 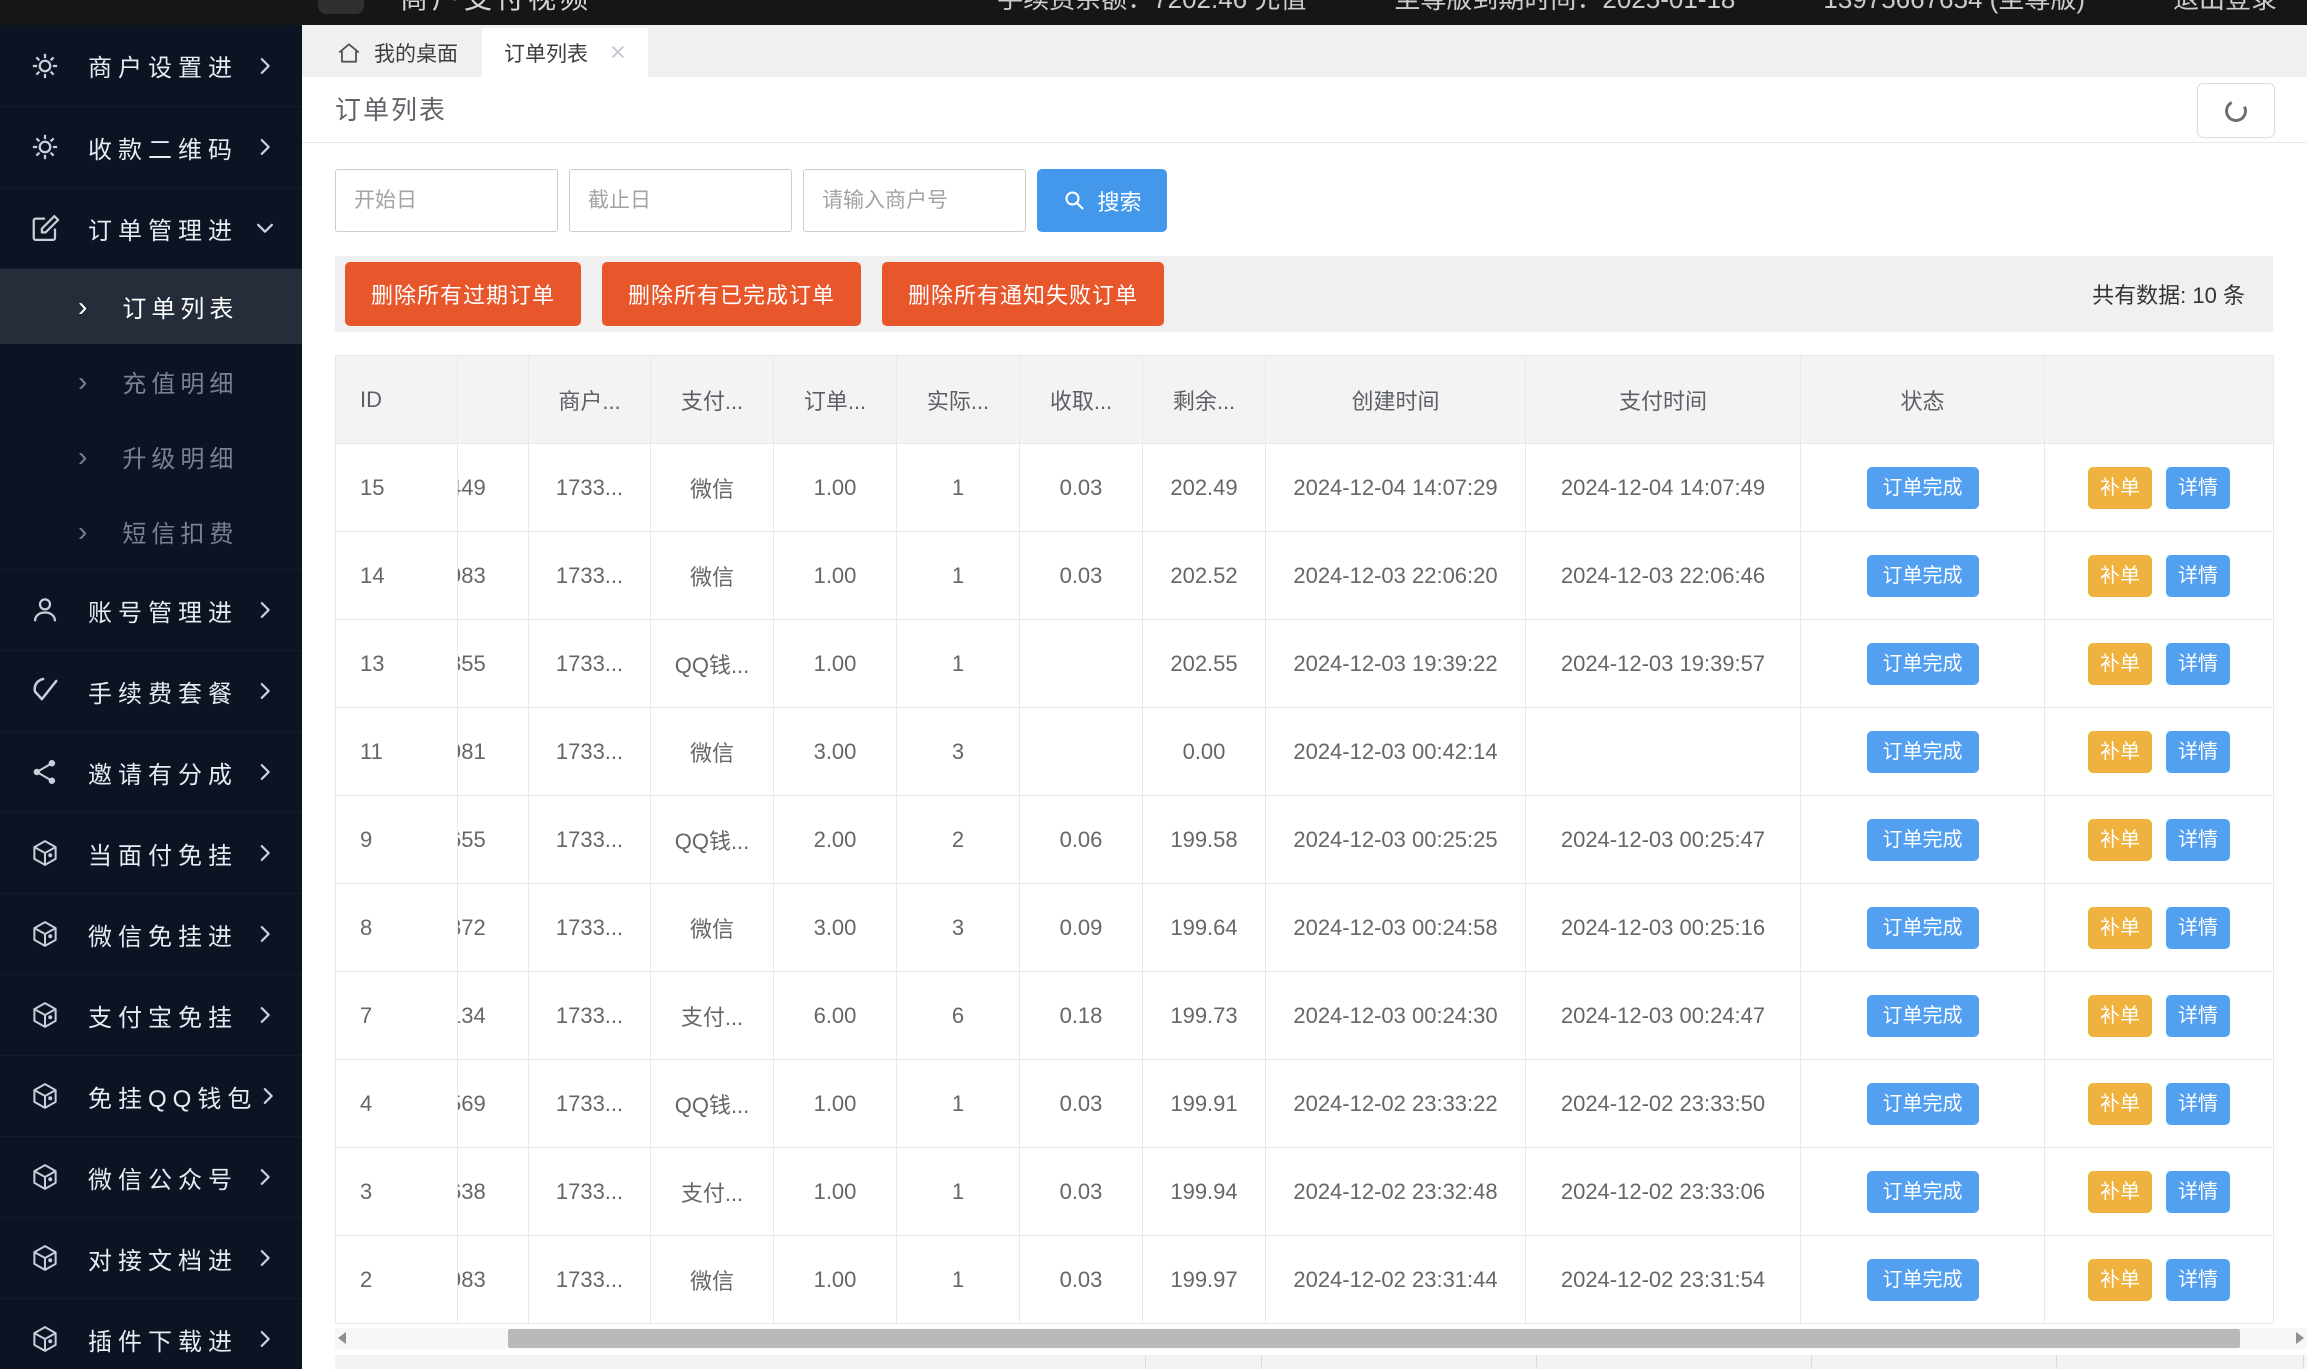 What do you see at coordinates (565, 52) in the screenshot?
I see `tab-order-list: 订单列表 ×` at bounding box center [565, 52].